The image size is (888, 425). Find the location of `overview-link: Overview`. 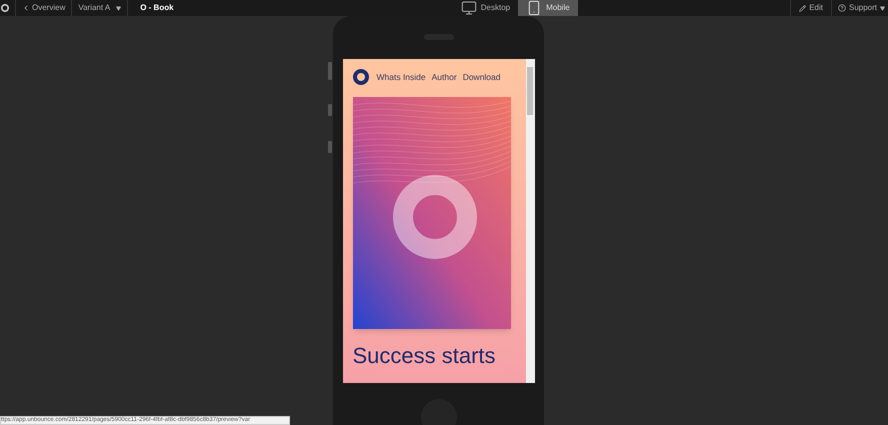

overview-link: Overview is located at coordinates (44, 8).